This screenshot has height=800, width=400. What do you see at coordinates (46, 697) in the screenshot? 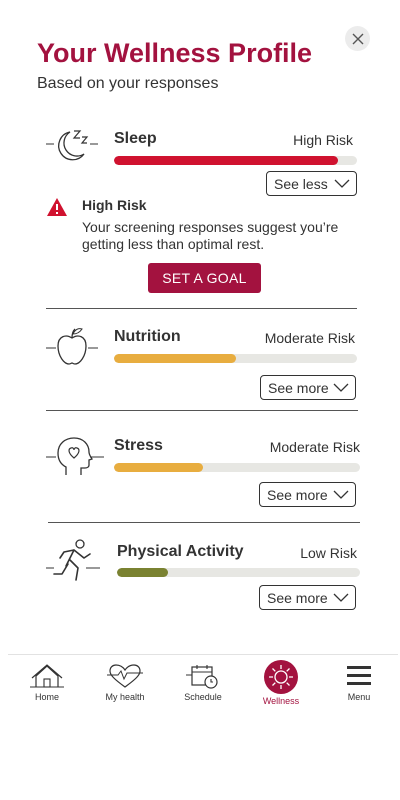
I see `nav-label: Home` at bounding box center [46, 697].